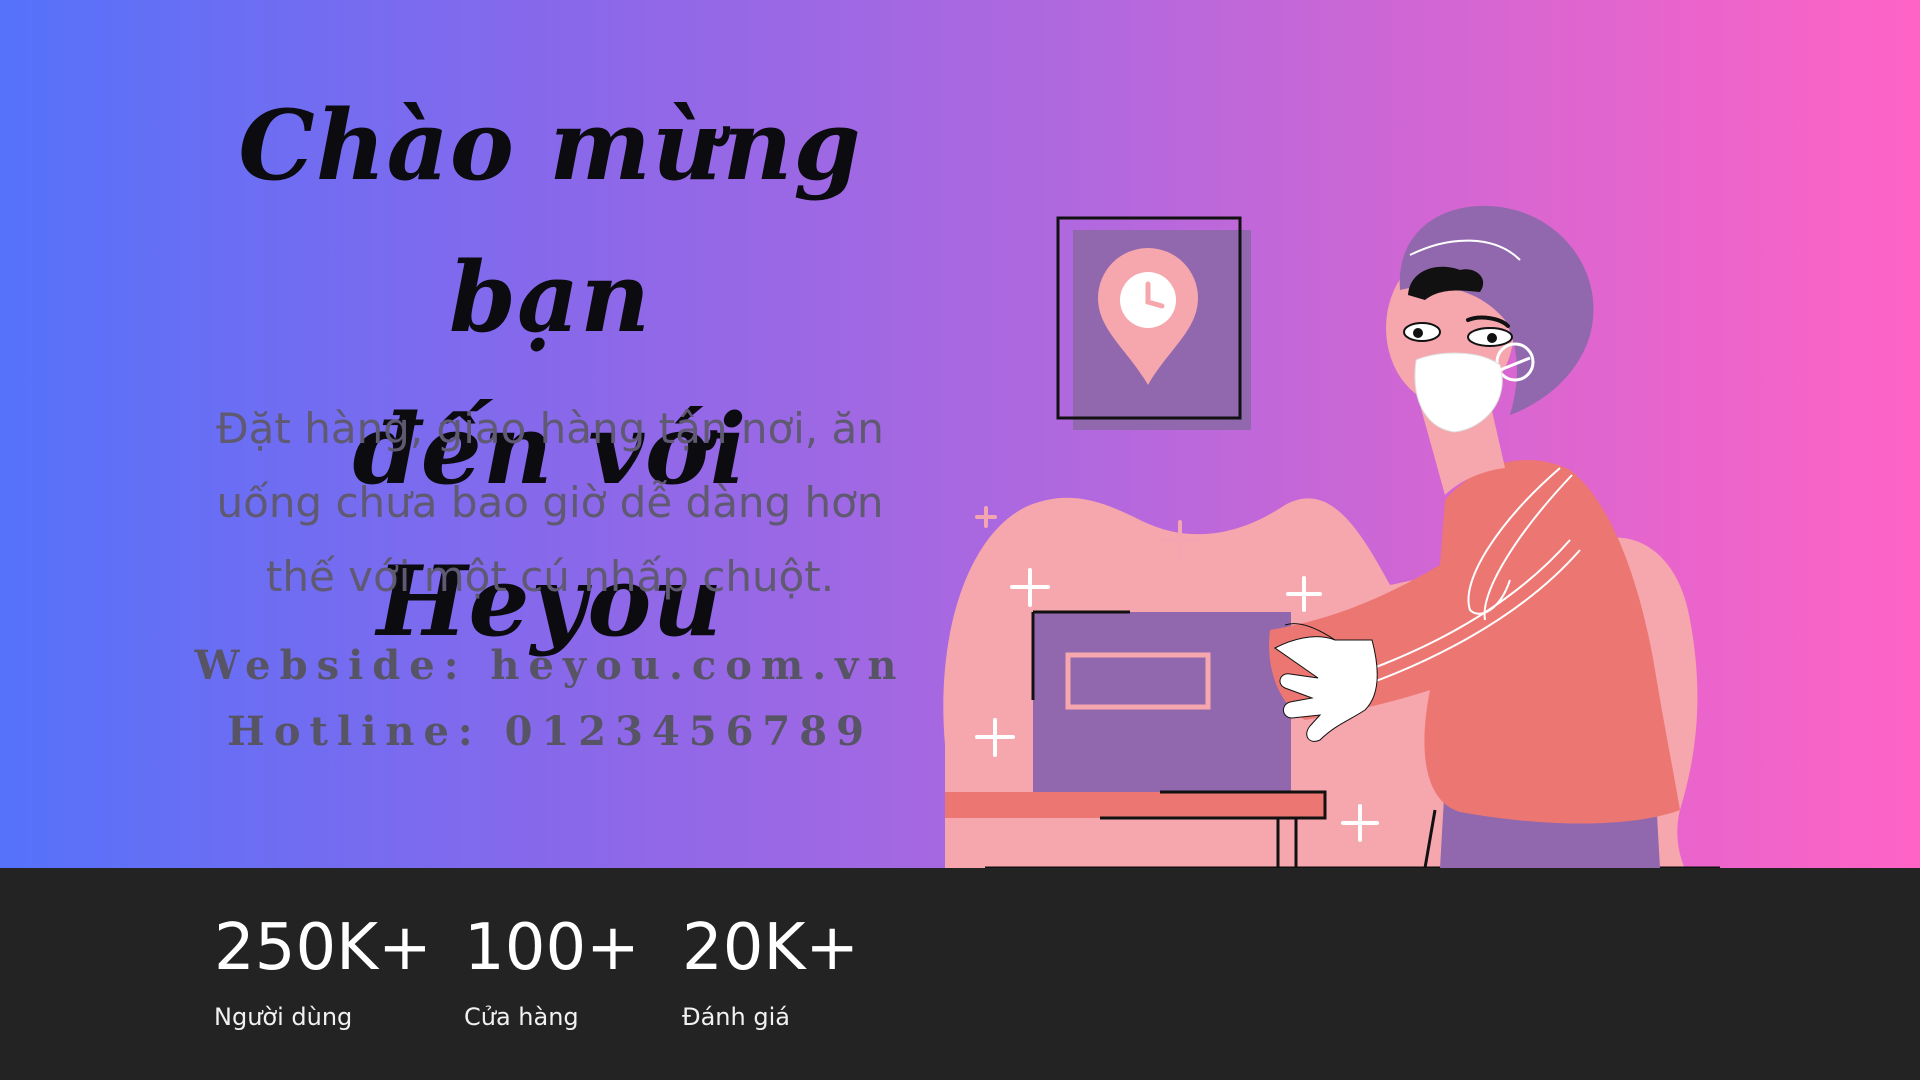 This screenshot has width=1920, height=1080. I want to click on stat-label: Người dùng, so click(283, 1017).